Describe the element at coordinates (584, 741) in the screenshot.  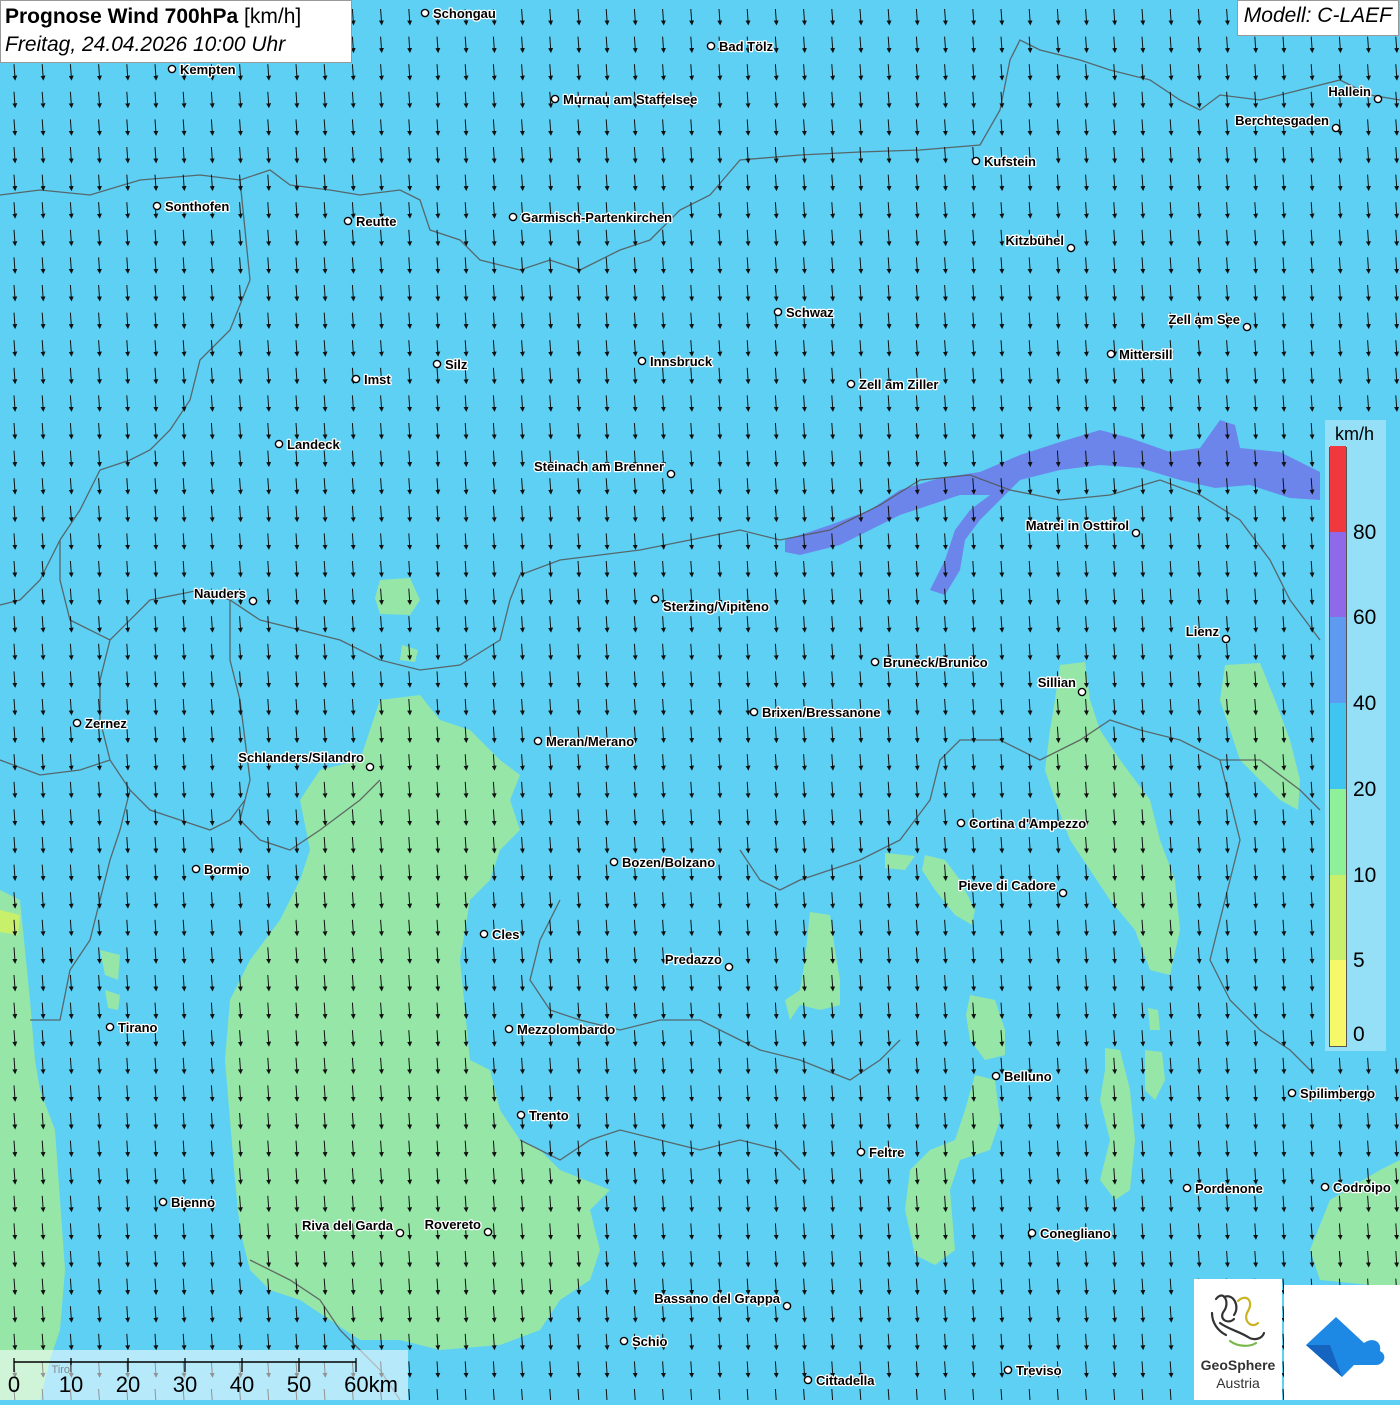
I see `city-marker: Meran/Merano` at that location.